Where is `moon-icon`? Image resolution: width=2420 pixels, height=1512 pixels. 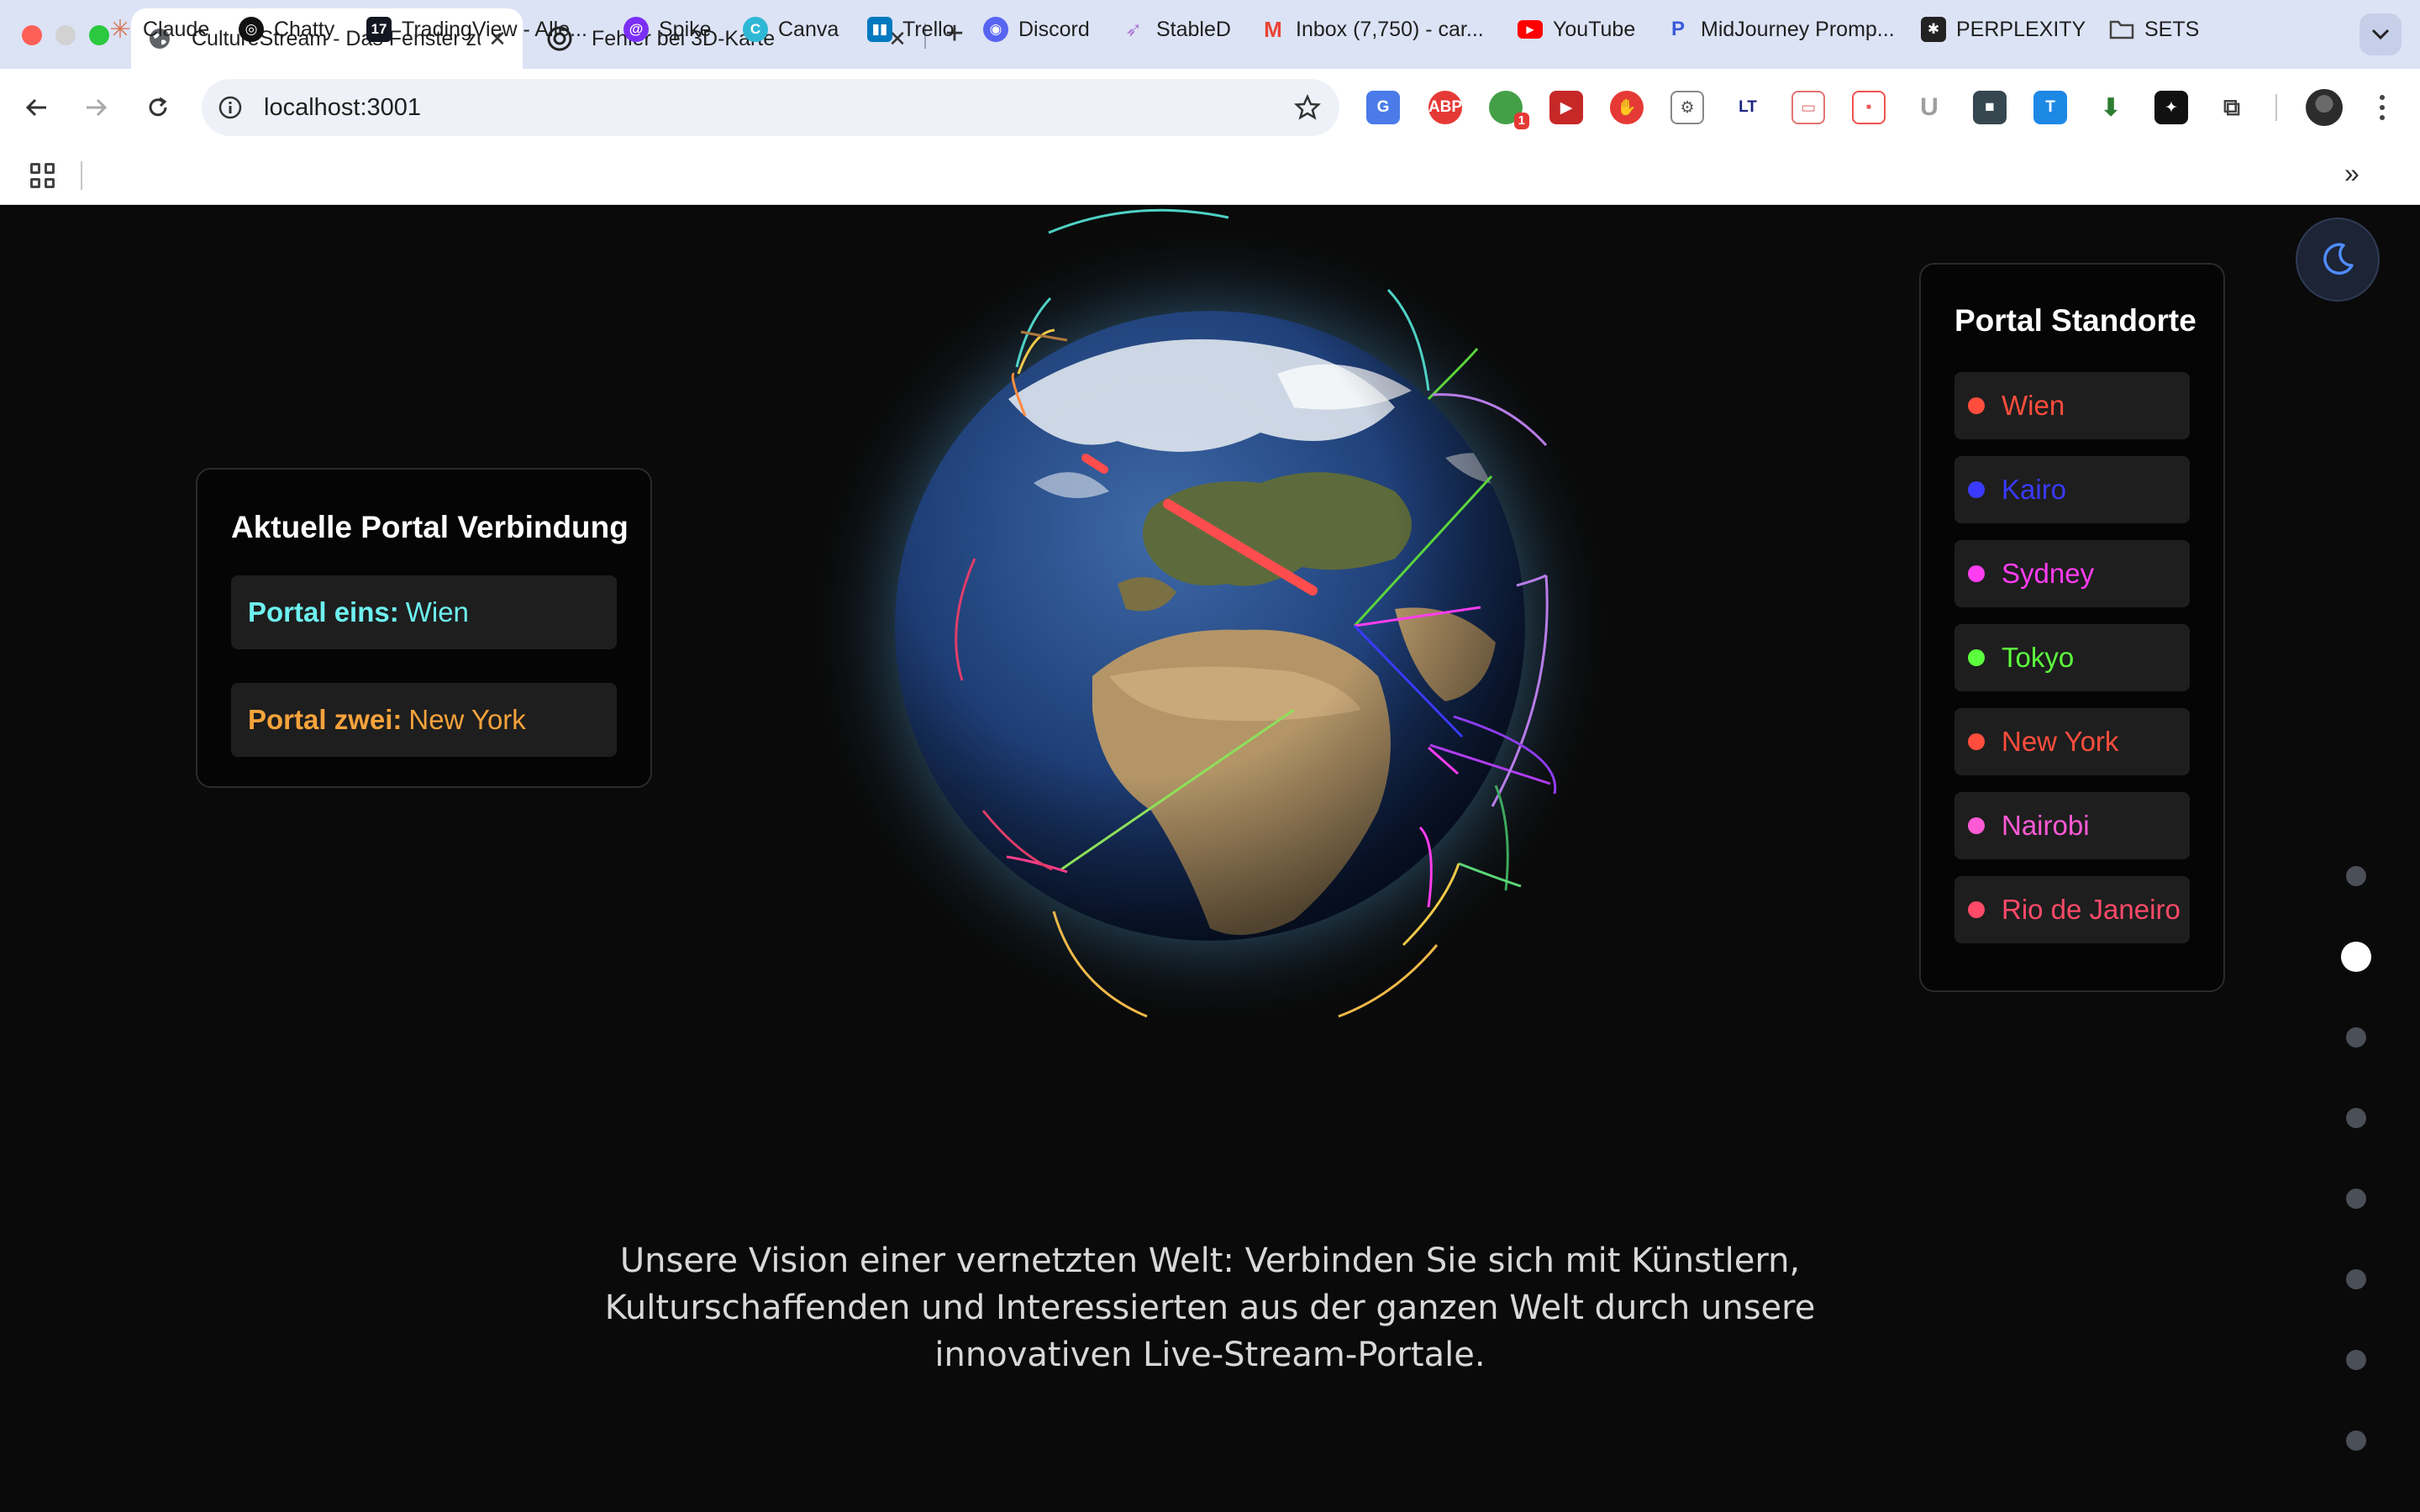 moon-icon is located at coordinates (2338, 259).